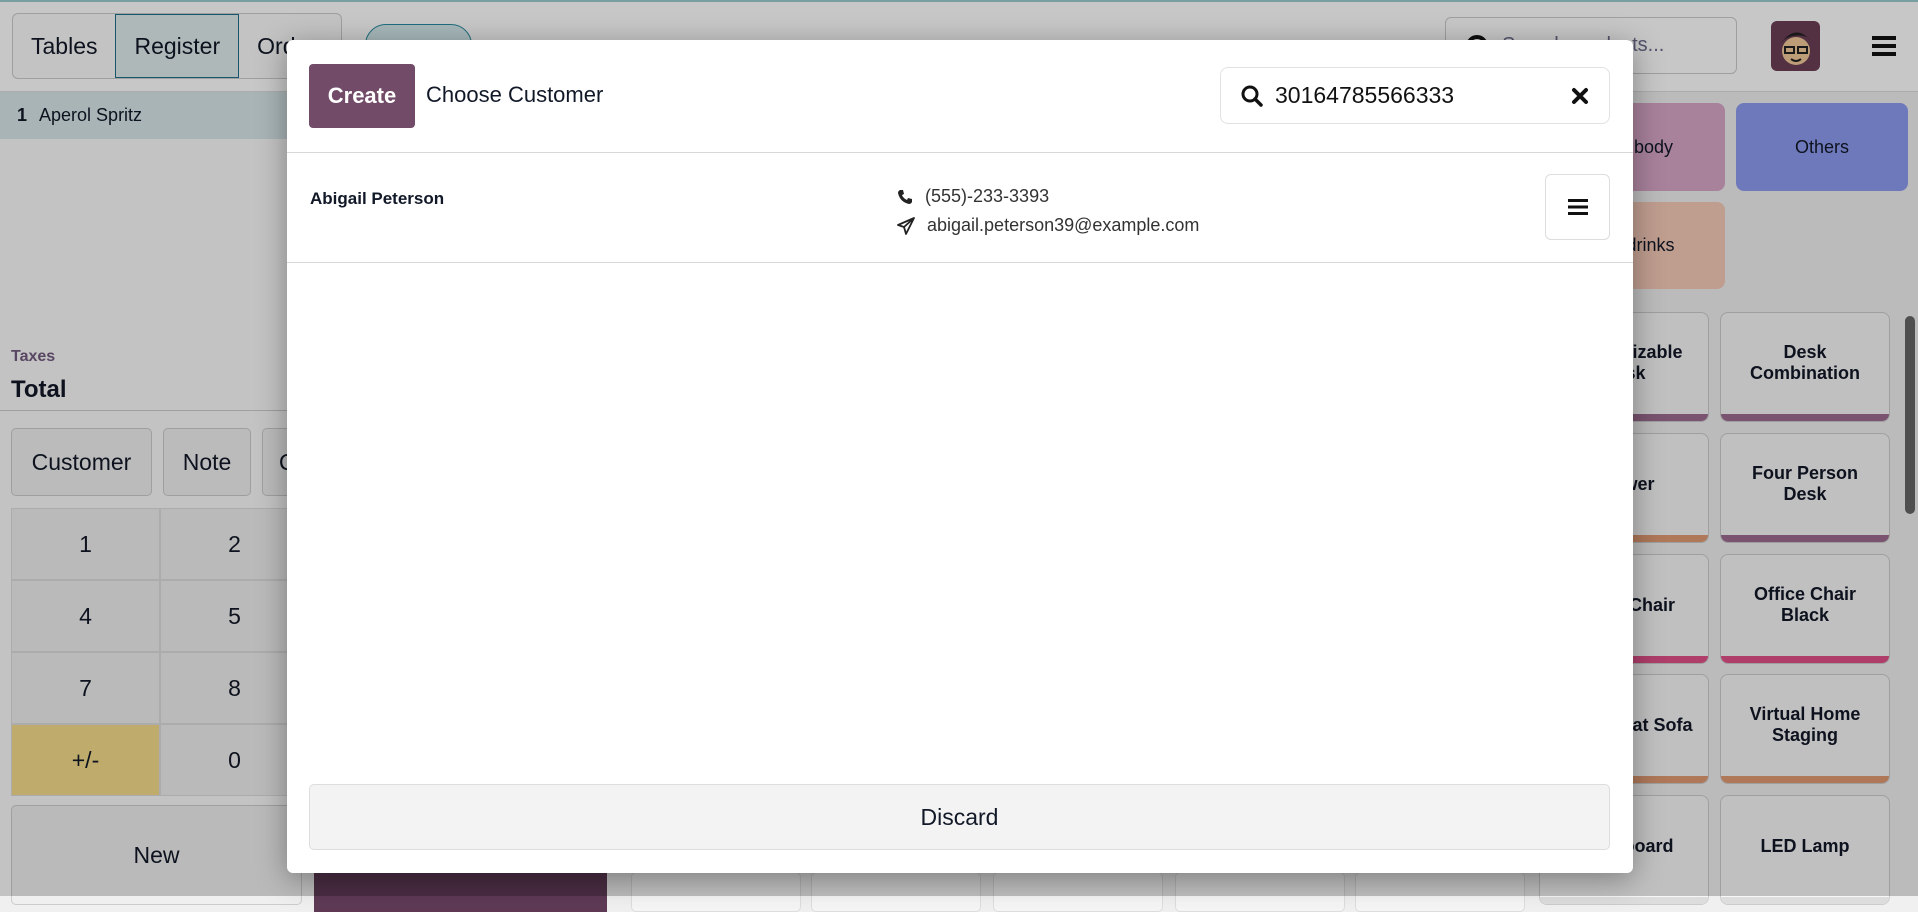 Image resolution: width=1918 pixels, height=912 pixels. Describe the element at coordinates (906, 225) in the screenshot. I see `paper-plane-icon` at that location.